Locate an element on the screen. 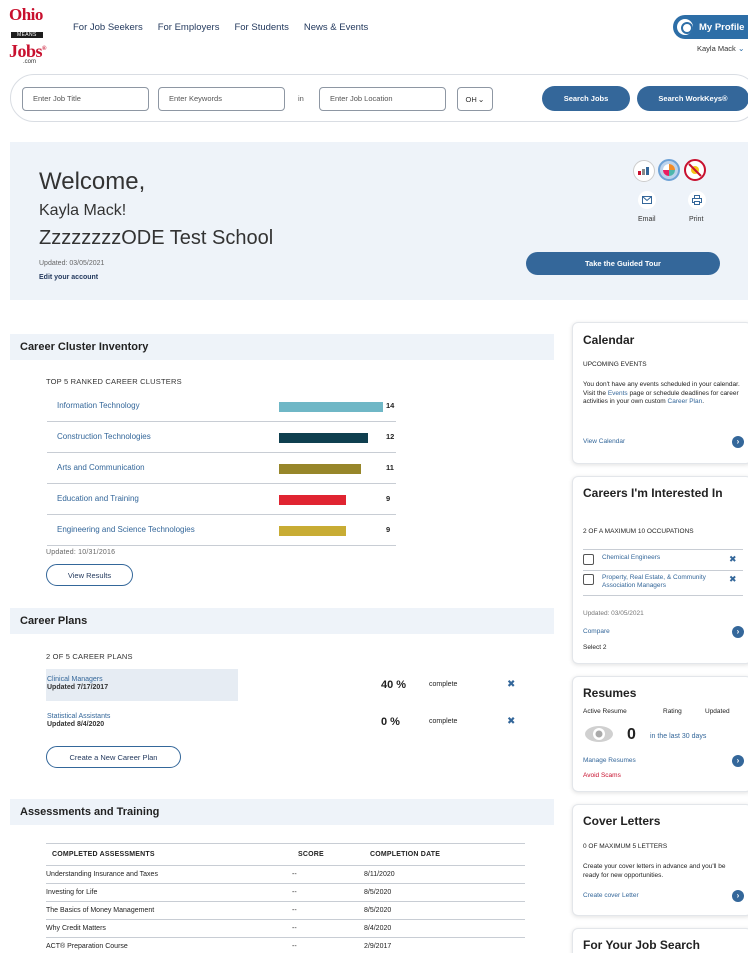 The height and width of the screenshot is (953, 748). ohiomeansjobs-logo: Ohio MEANS Jobs® .com is located at coordinates (33, 35).